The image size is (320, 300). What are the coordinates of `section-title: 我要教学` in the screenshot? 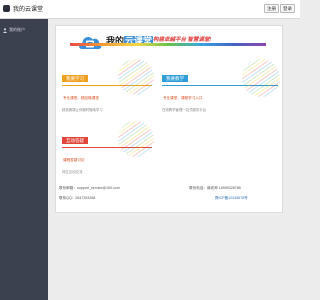 It's located at (175, 78).